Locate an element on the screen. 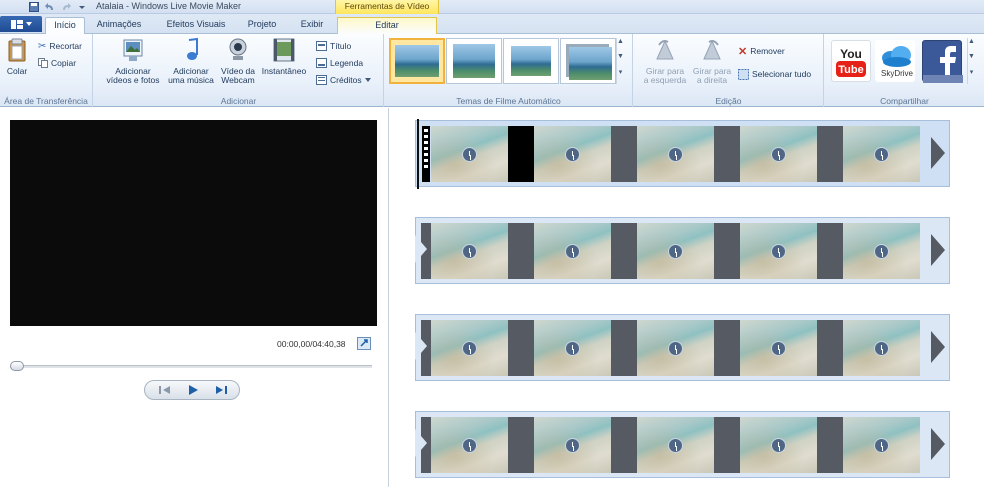  caption-icon is located at coordinates (321, 63).